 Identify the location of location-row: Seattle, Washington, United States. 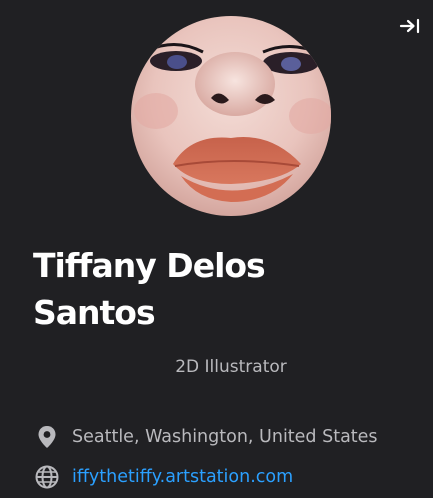
(206, 437).